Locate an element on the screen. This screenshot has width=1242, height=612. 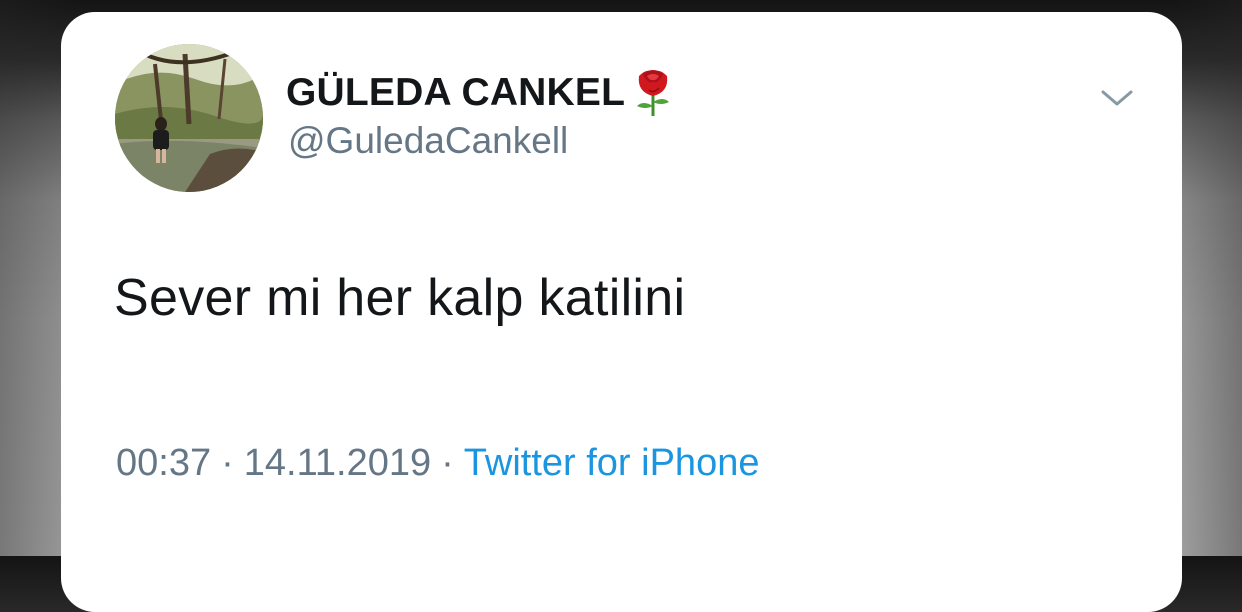
tweet-text: Sever mi her kalp katilini is located at coordinates (400, 298).